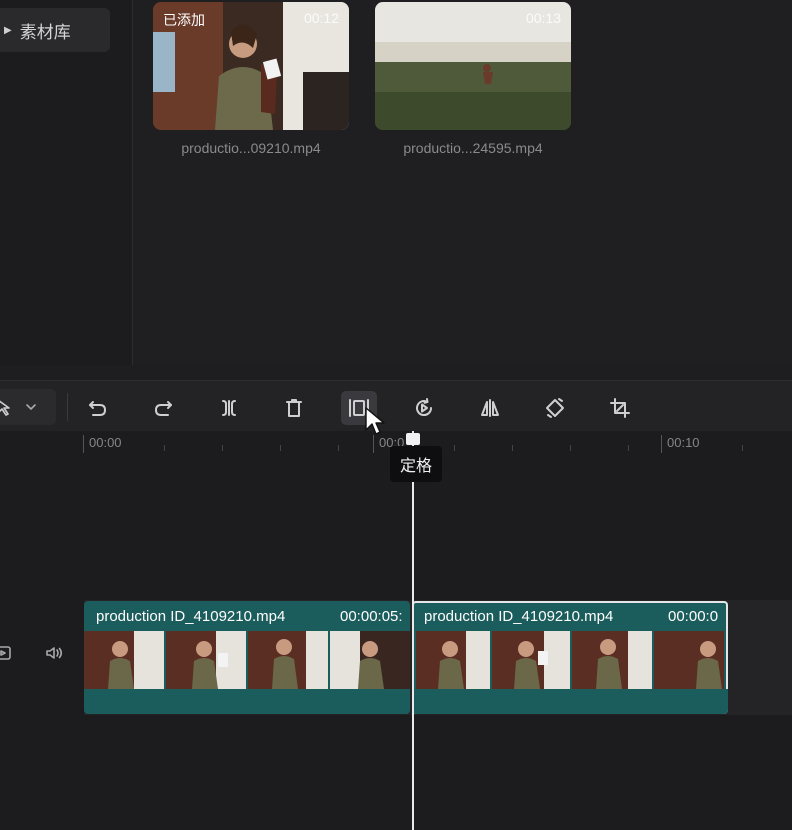 The height and width of the screenshot is (830, 792). Describe the element at coordinates (413, 439) in the screenshot. I see `playhead-handle` at that location.